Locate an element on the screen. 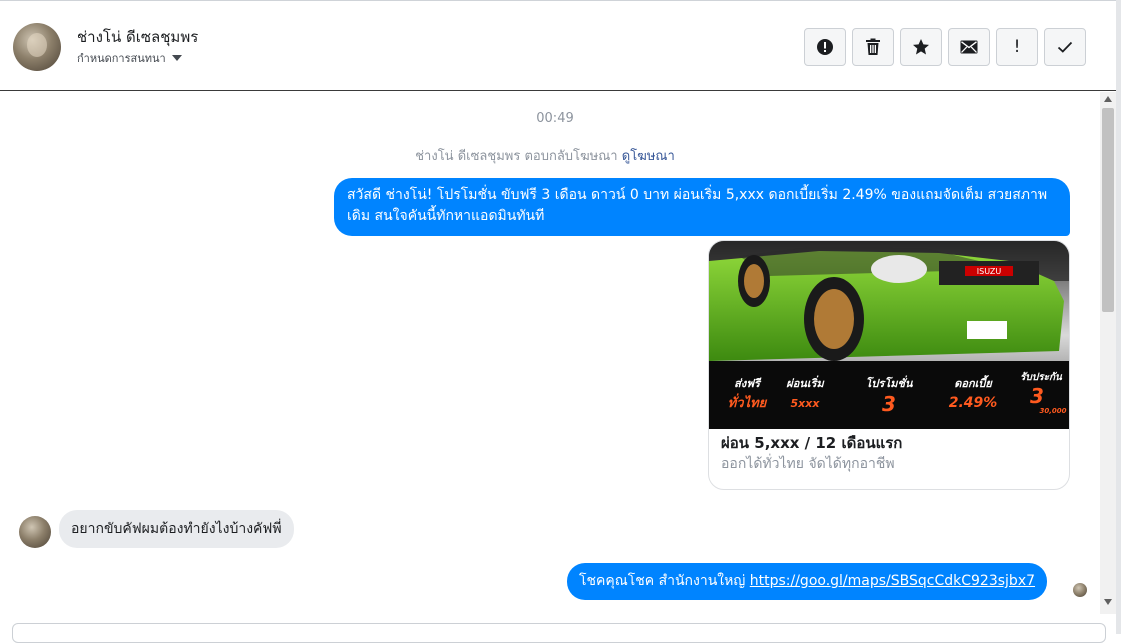 Image resolution: width=1121 pixels, height=643 pixels. promo-value: 2.49% is located at coordinates (973, 403).